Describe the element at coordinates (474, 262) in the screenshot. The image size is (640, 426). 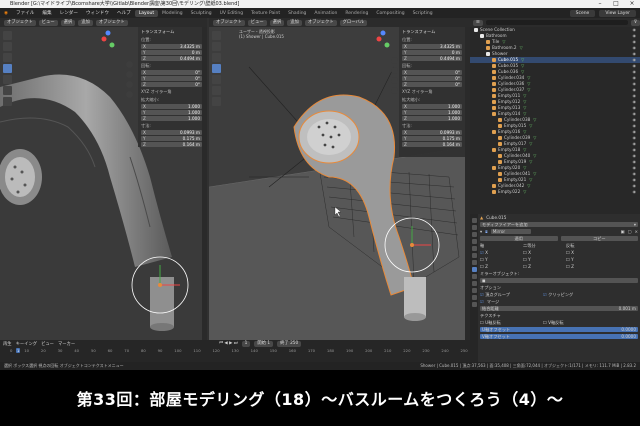
I see `object-tab-icon` at that location.